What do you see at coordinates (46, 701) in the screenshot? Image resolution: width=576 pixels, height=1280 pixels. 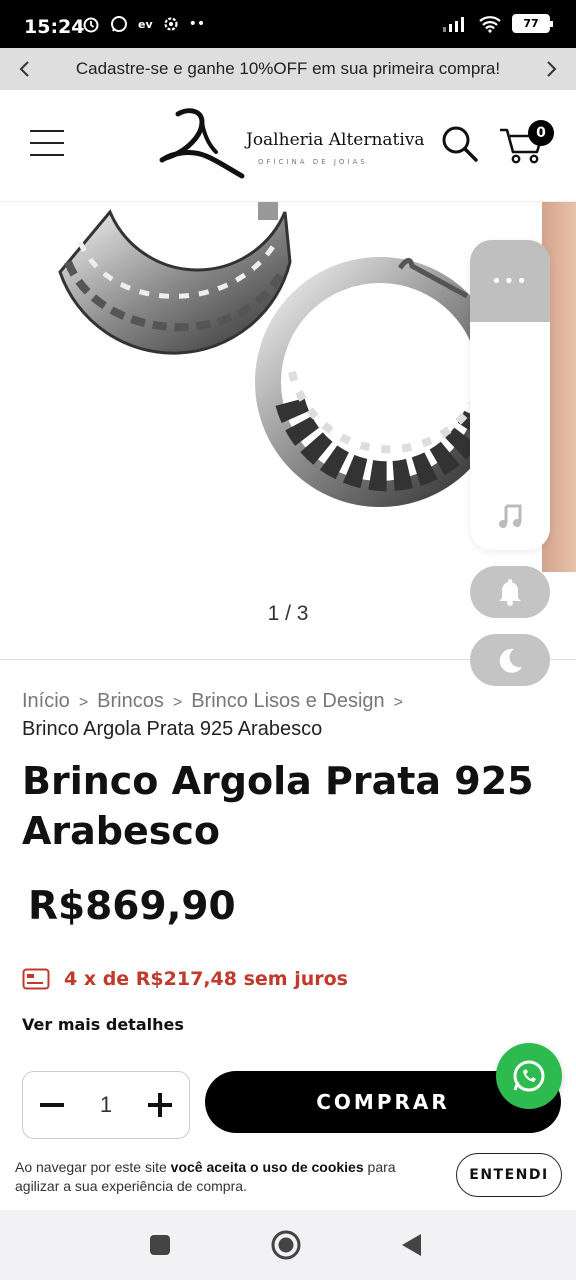 I see `breadcrumb-home: Início` at bounding box center [46, 701].